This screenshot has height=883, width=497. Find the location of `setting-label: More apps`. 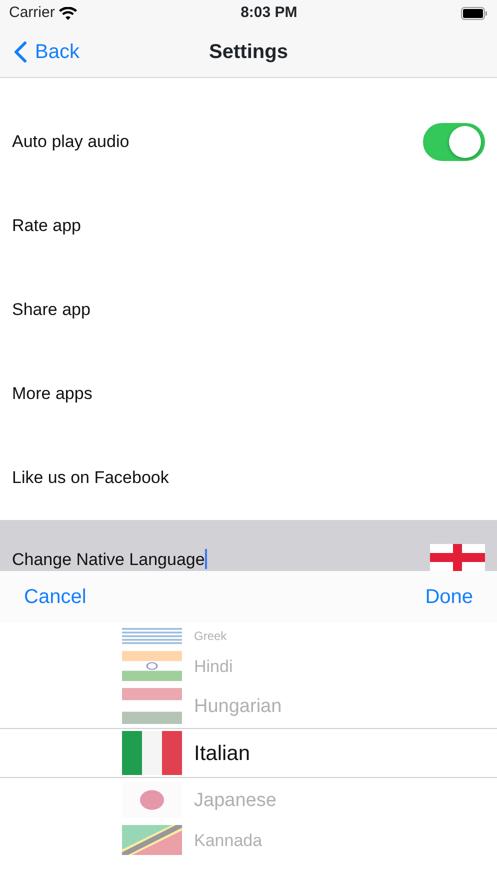

setting-label: More apps is located at coordinates (52, 394).